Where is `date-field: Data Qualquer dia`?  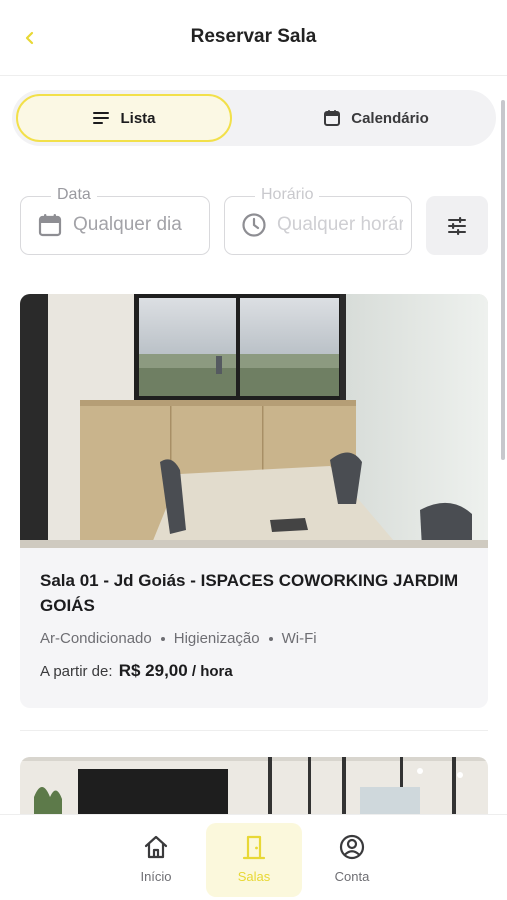
date-field: Data Qualquer dia is located at coordinates (115, 220).